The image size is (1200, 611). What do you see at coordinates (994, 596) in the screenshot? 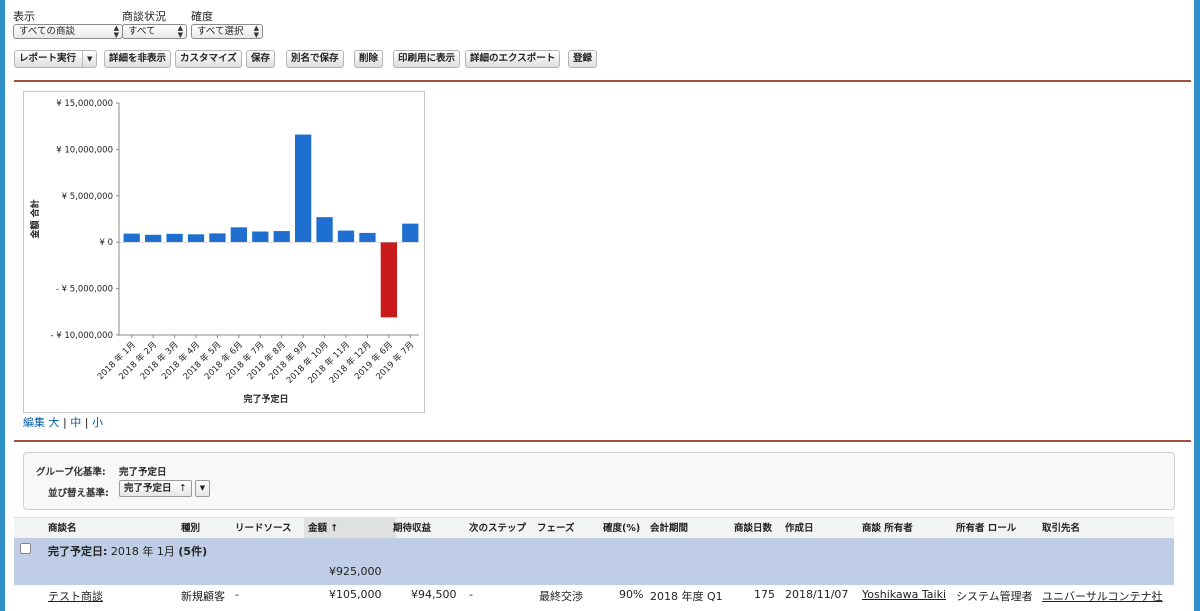
I see `cell-owner-role: システム管理者` at bounding box center [994, 596].